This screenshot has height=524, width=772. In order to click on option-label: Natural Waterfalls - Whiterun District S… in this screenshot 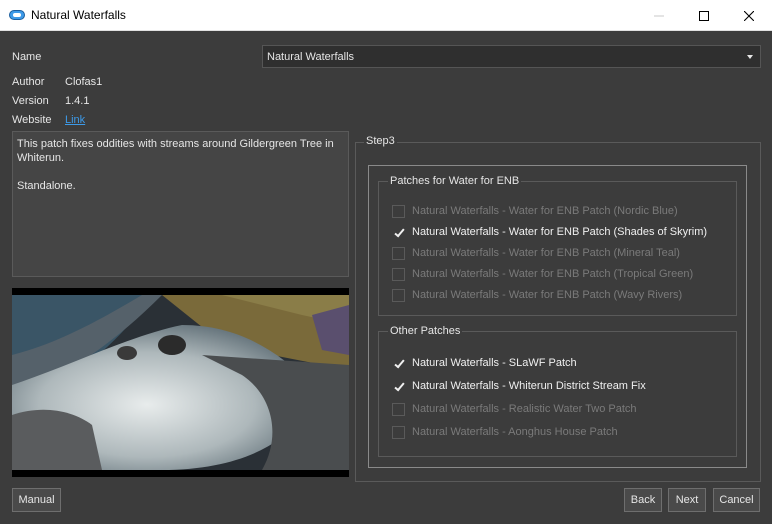, I will do `click(529, 386)`.